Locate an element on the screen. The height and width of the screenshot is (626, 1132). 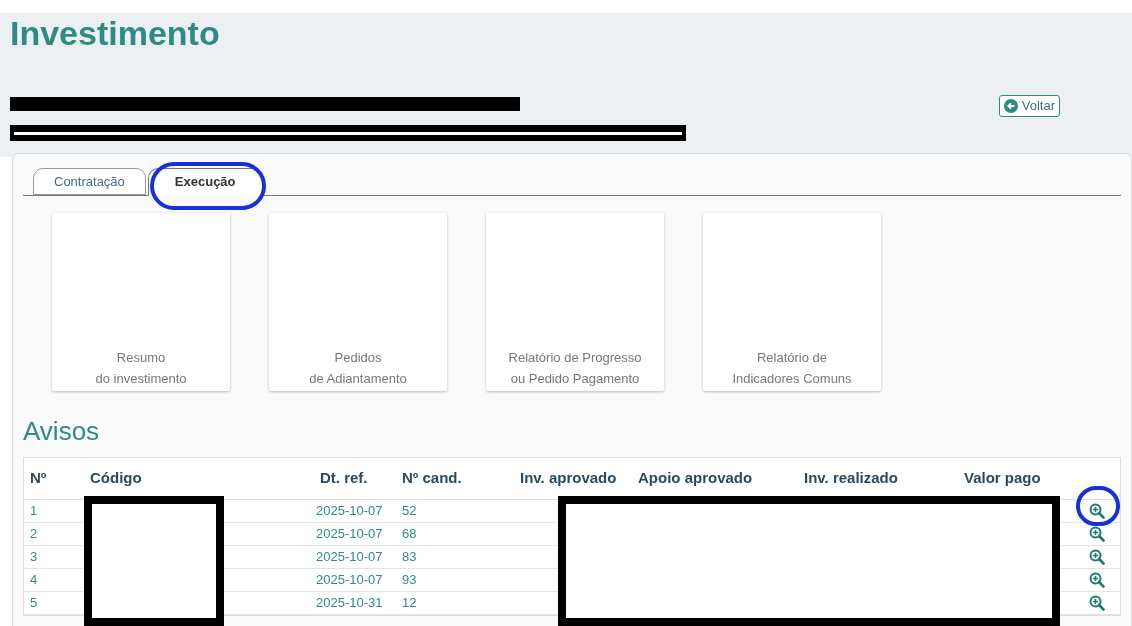
column-header: Inv. aprovado is located at coordinates (568, 478).